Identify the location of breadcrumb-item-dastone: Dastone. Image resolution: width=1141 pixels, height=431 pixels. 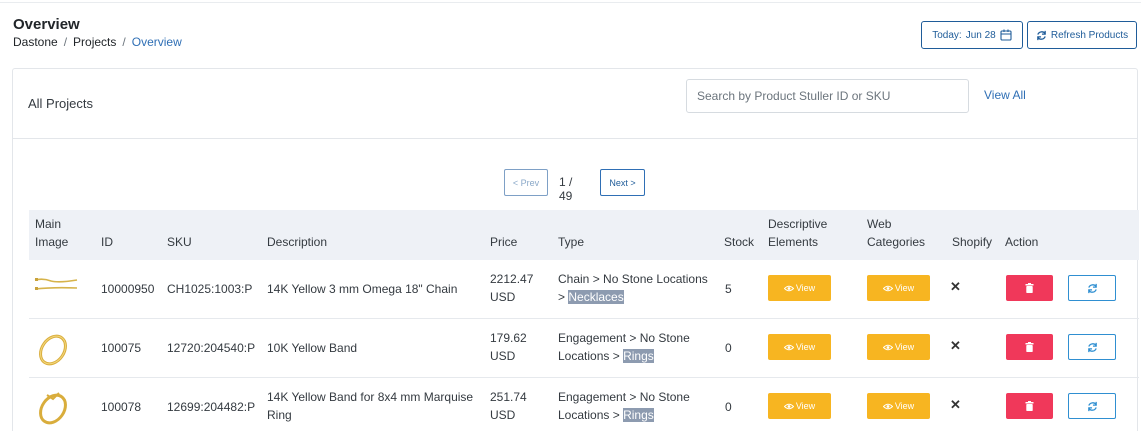
(35, 42).